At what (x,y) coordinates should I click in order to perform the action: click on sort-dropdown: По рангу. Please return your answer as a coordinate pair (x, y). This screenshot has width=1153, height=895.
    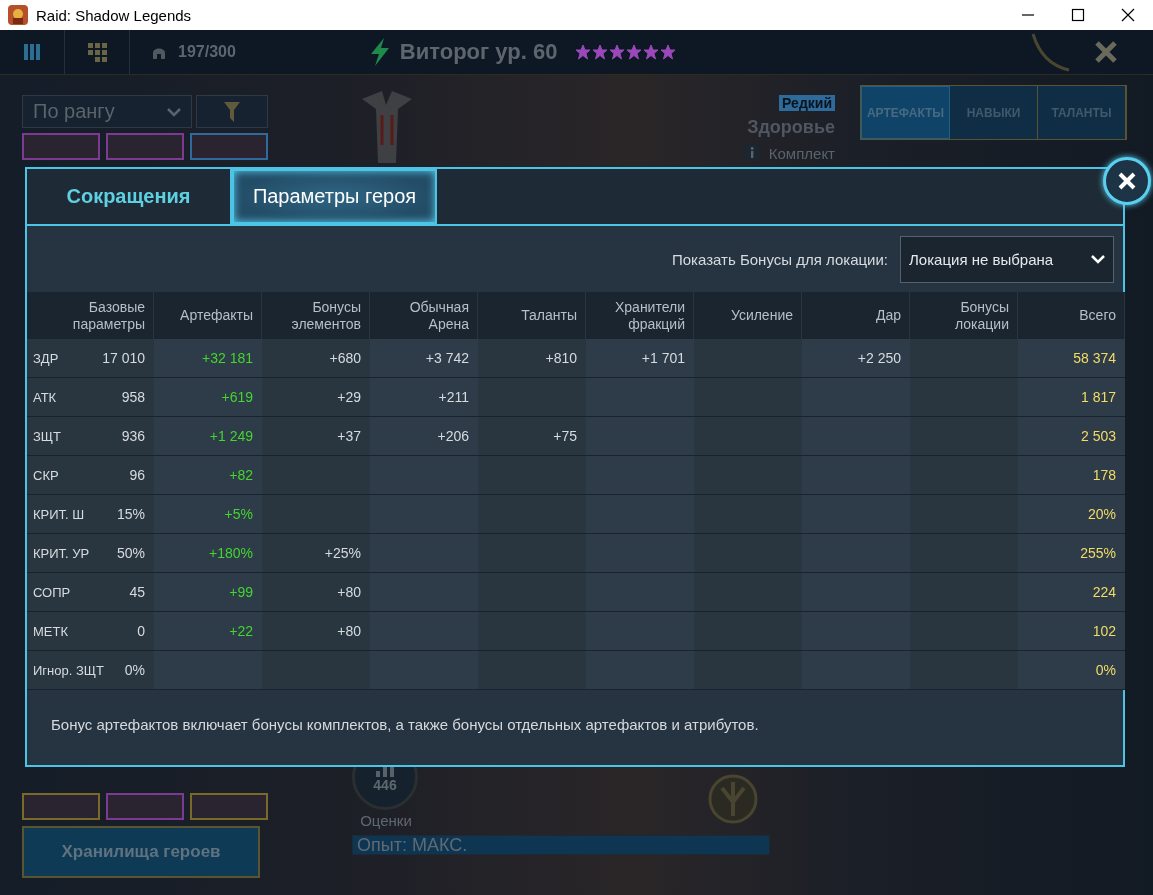
    Looking at the image, I should click on (107, 111).